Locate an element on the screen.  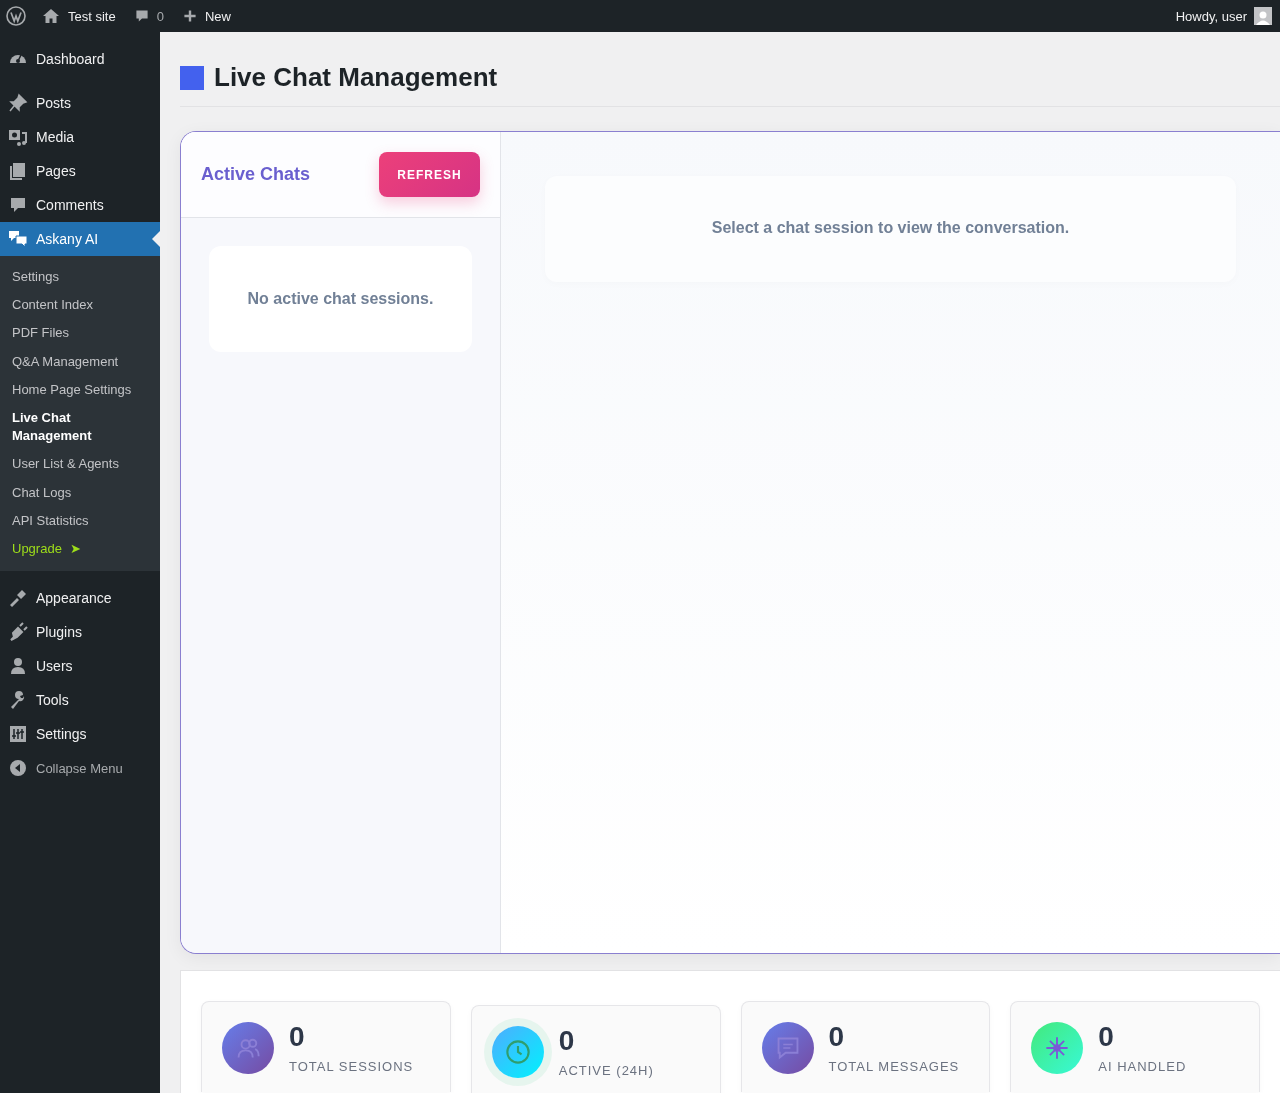
wordpress-logo-icon is located at coordinates (16, 16).